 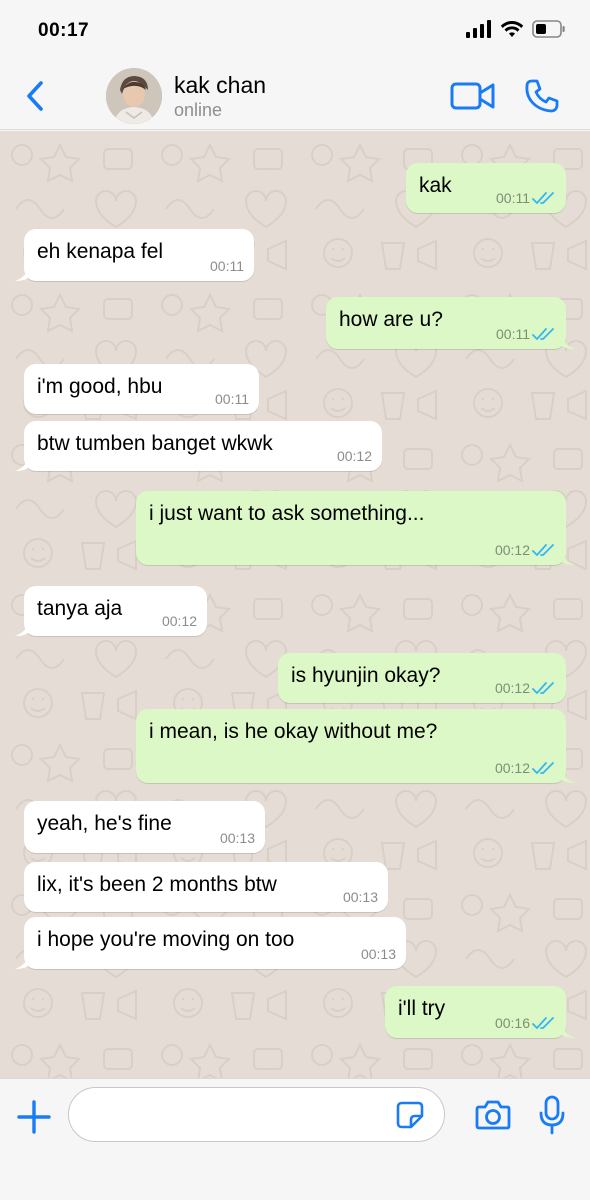 What do you see at coordinates (157, 884) in the screenshot?
I see `message-text: lix, it's been 2 months btw` at bounding box center [157, 884].